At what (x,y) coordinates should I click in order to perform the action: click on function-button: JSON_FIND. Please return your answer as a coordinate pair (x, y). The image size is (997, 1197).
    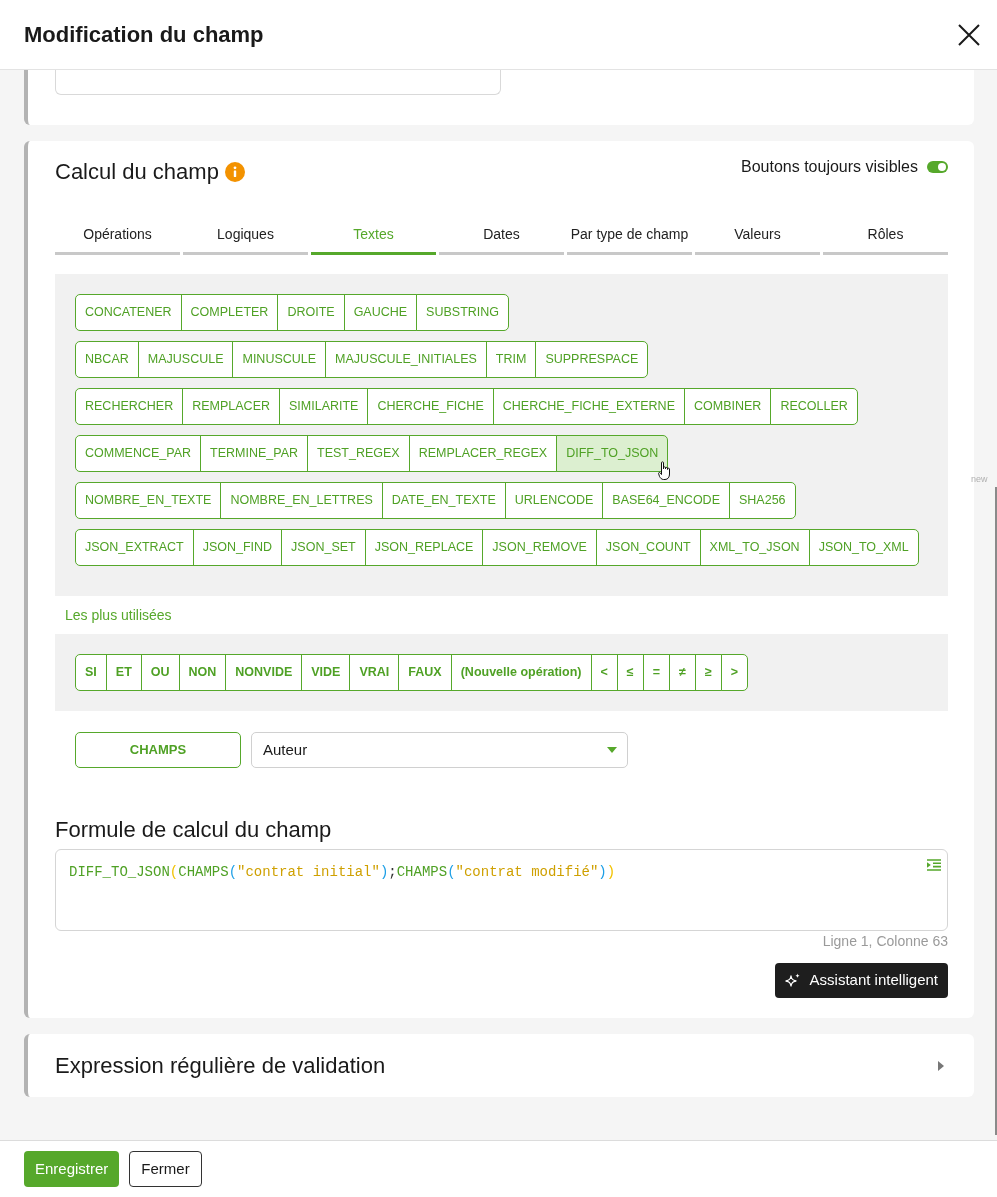
    Looking at the image, I should click on (237, 547).